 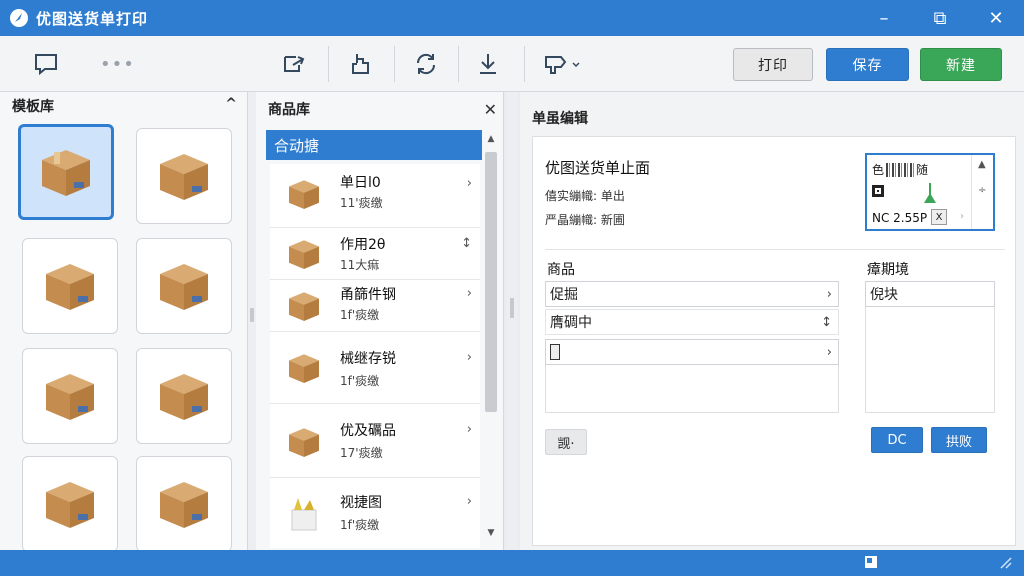 What do you see at coordinates (19, 18) in the screenshot?
I see `app-logo-icon` at bounding box center [19, 18].